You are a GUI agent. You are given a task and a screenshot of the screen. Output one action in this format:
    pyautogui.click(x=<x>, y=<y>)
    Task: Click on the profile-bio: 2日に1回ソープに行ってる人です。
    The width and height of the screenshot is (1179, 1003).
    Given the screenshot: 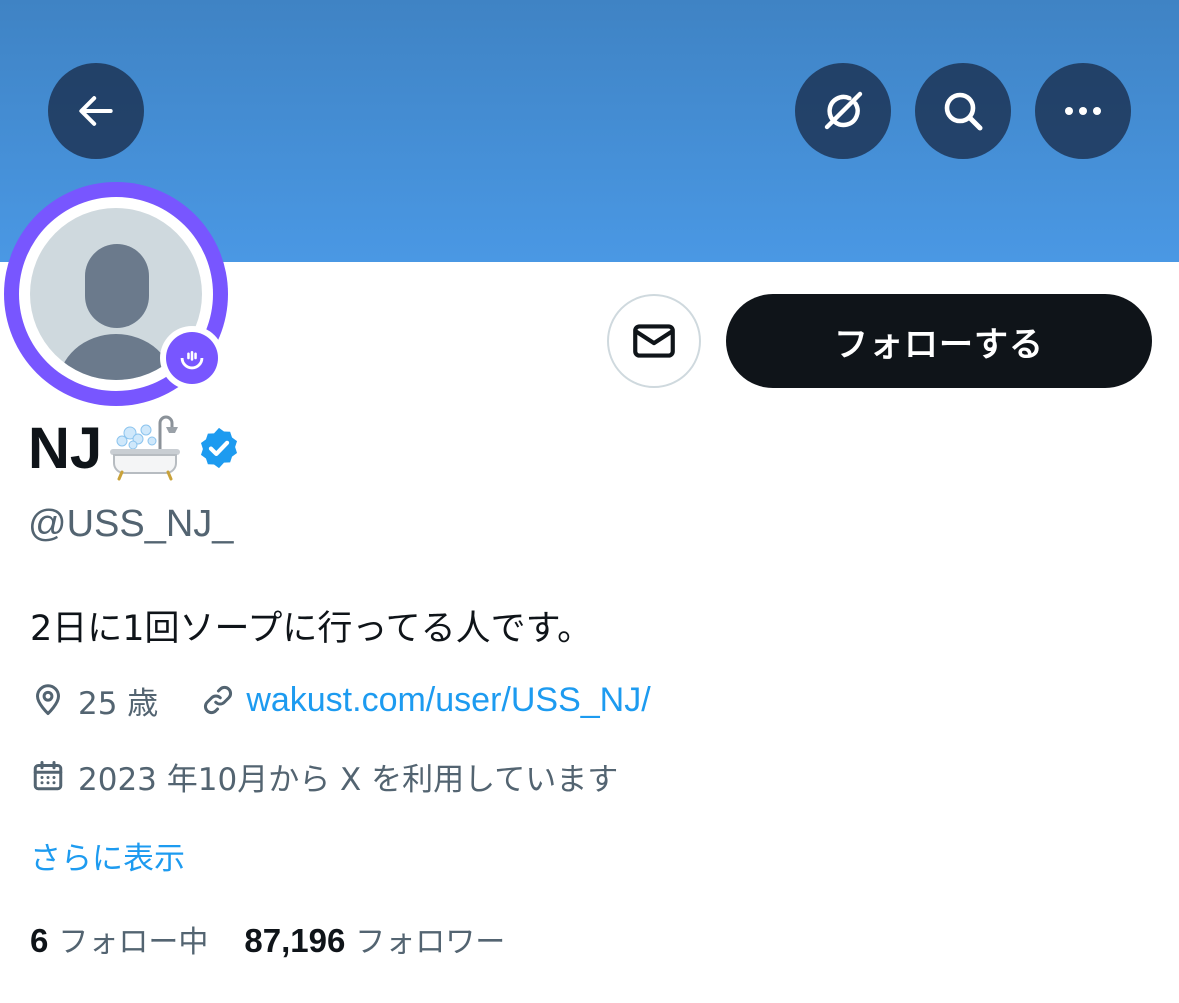 What is the action you would take?
    pyautogui.click(x=311, y=629)
    